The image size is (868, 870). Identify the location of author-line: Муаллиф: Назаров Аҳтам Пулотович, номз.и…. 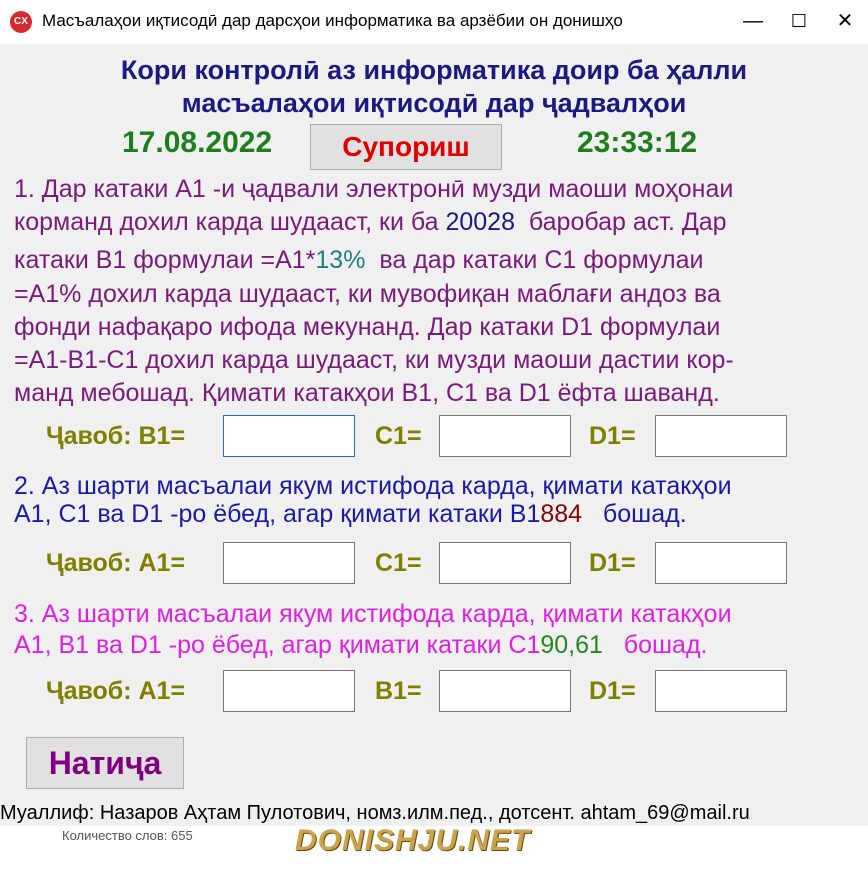
(375, 813).